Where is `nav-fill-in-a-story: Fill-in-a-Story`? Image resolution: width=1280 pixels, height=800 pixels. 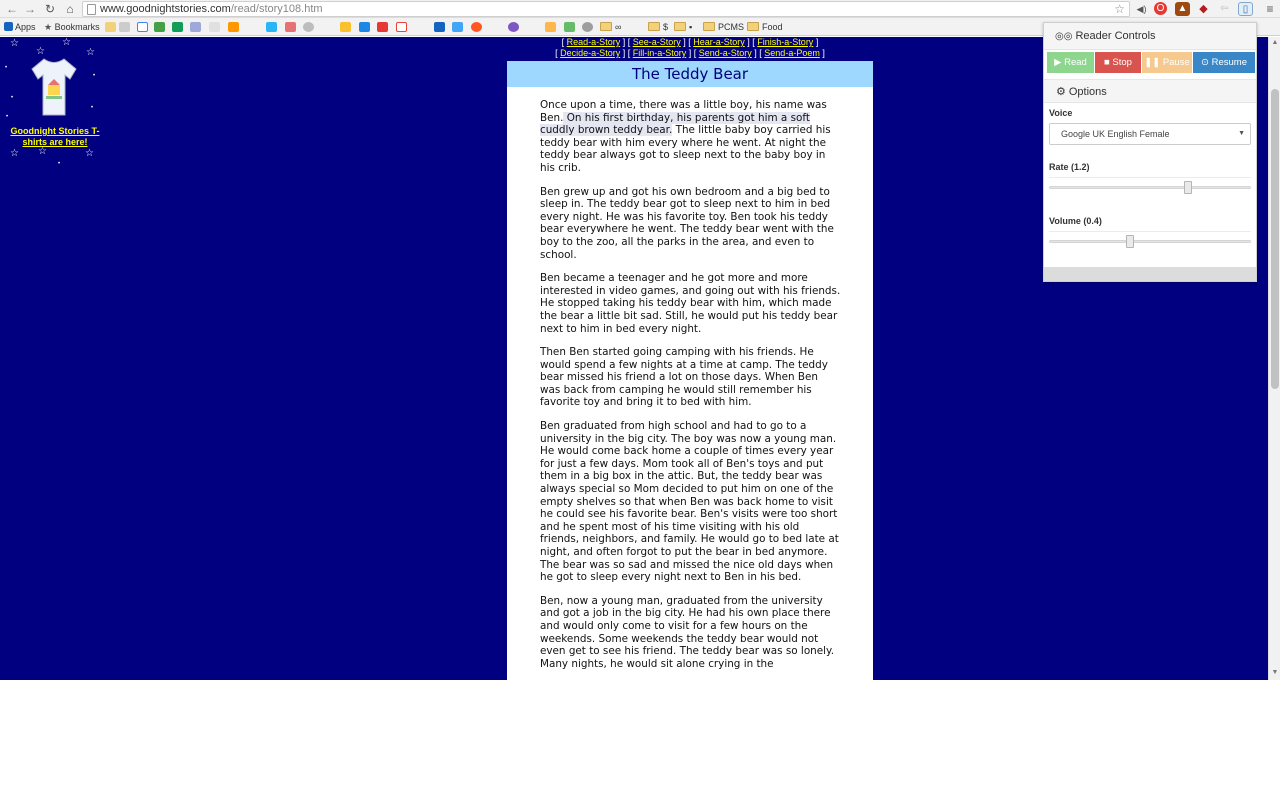
nav-fill-in-a-story: Fill-in-a-Story is located at coordinates (660, 53).